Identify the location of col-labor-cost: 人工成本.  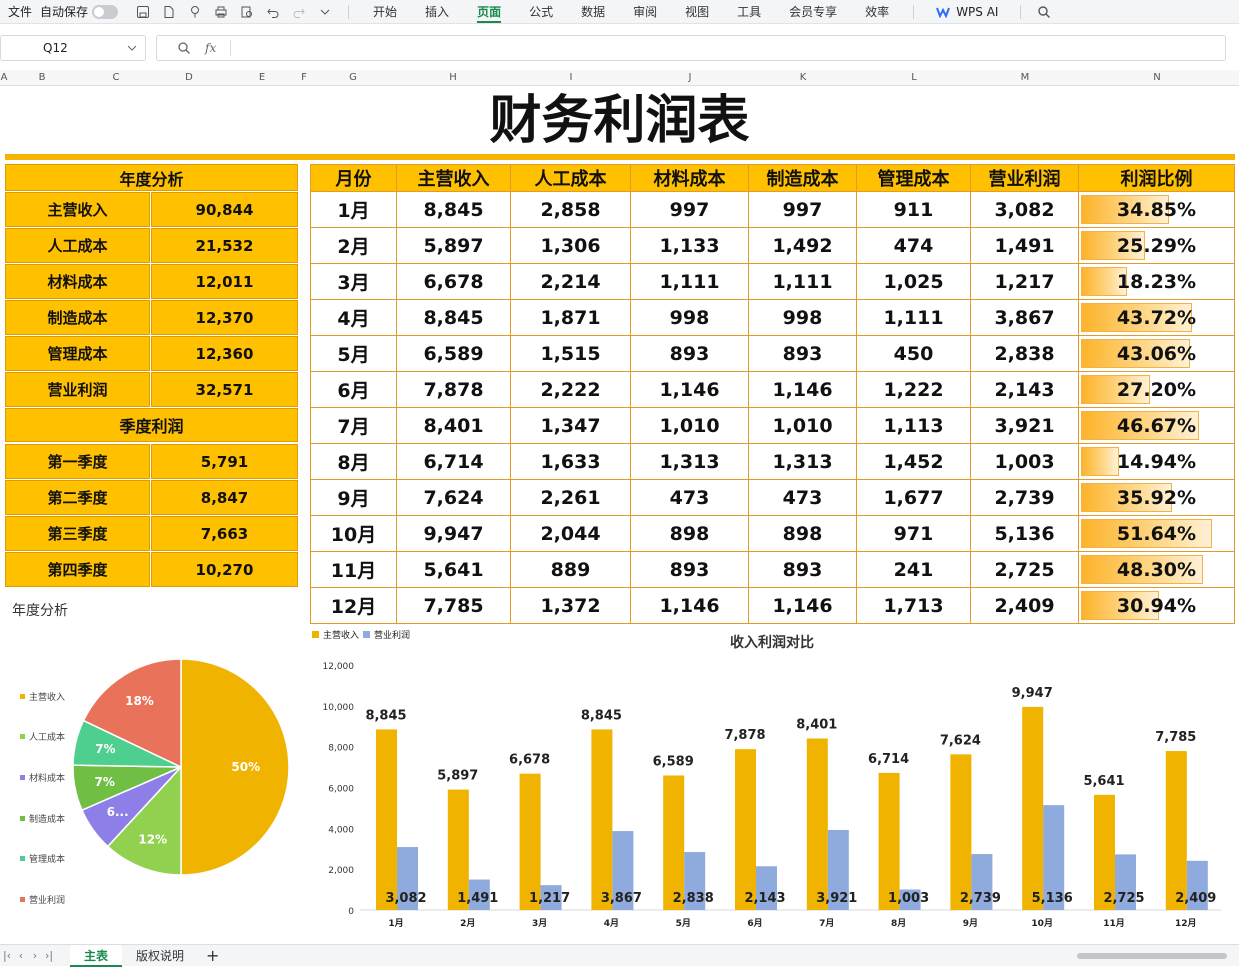
(570, 178).